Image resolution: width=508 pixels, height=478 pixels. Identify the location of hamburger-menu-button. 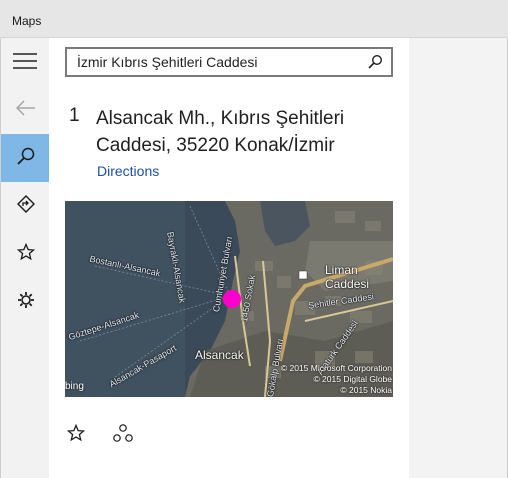
(25, 63).